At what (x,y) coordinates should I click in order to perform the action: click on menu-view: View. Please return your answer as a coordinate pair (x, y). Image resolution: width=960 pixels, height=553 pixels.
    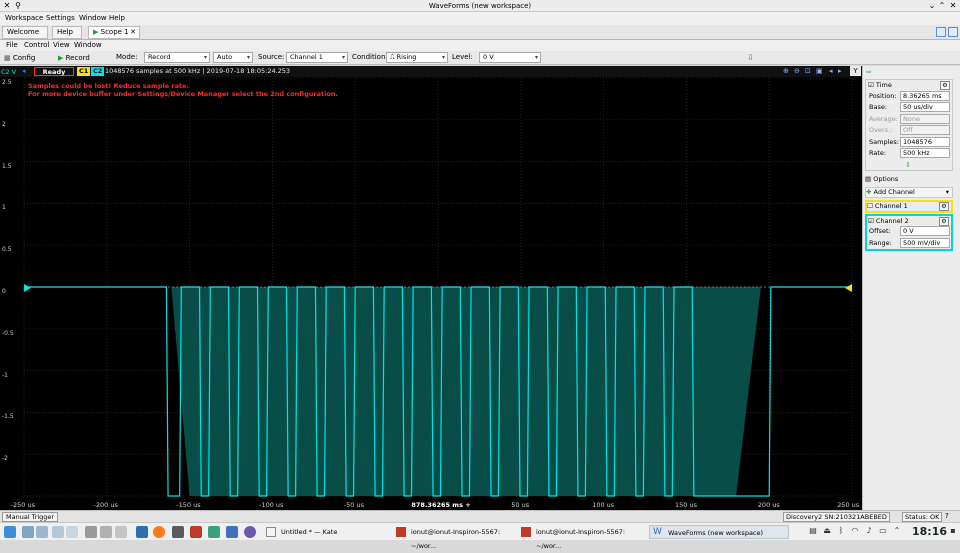
    Looking at the image, I should click on (61, 45).